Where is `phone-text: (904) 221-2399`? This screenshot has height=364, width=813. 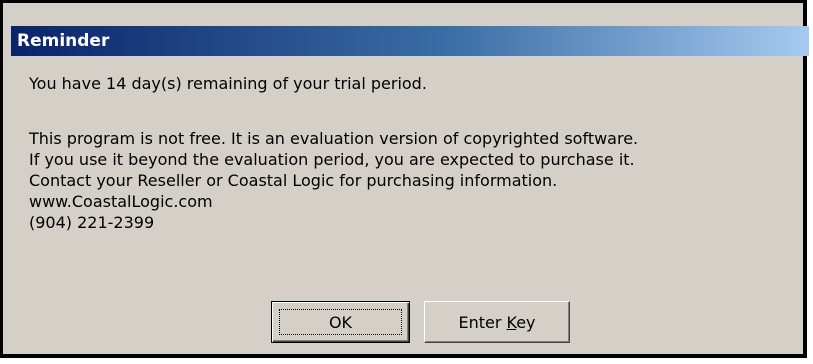
phone-text: (904) 221-2399 is located at coordinates (92, 222).